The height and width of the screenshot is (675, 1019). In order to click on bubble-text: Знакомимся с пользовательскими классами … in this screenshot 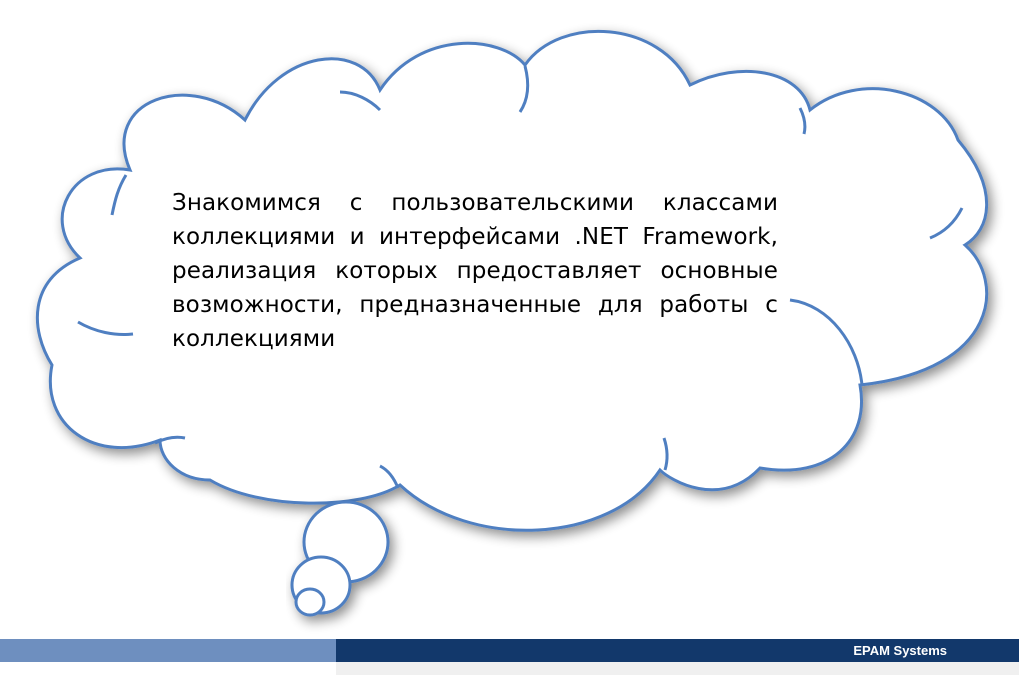, I will do `click(475, 271)`.